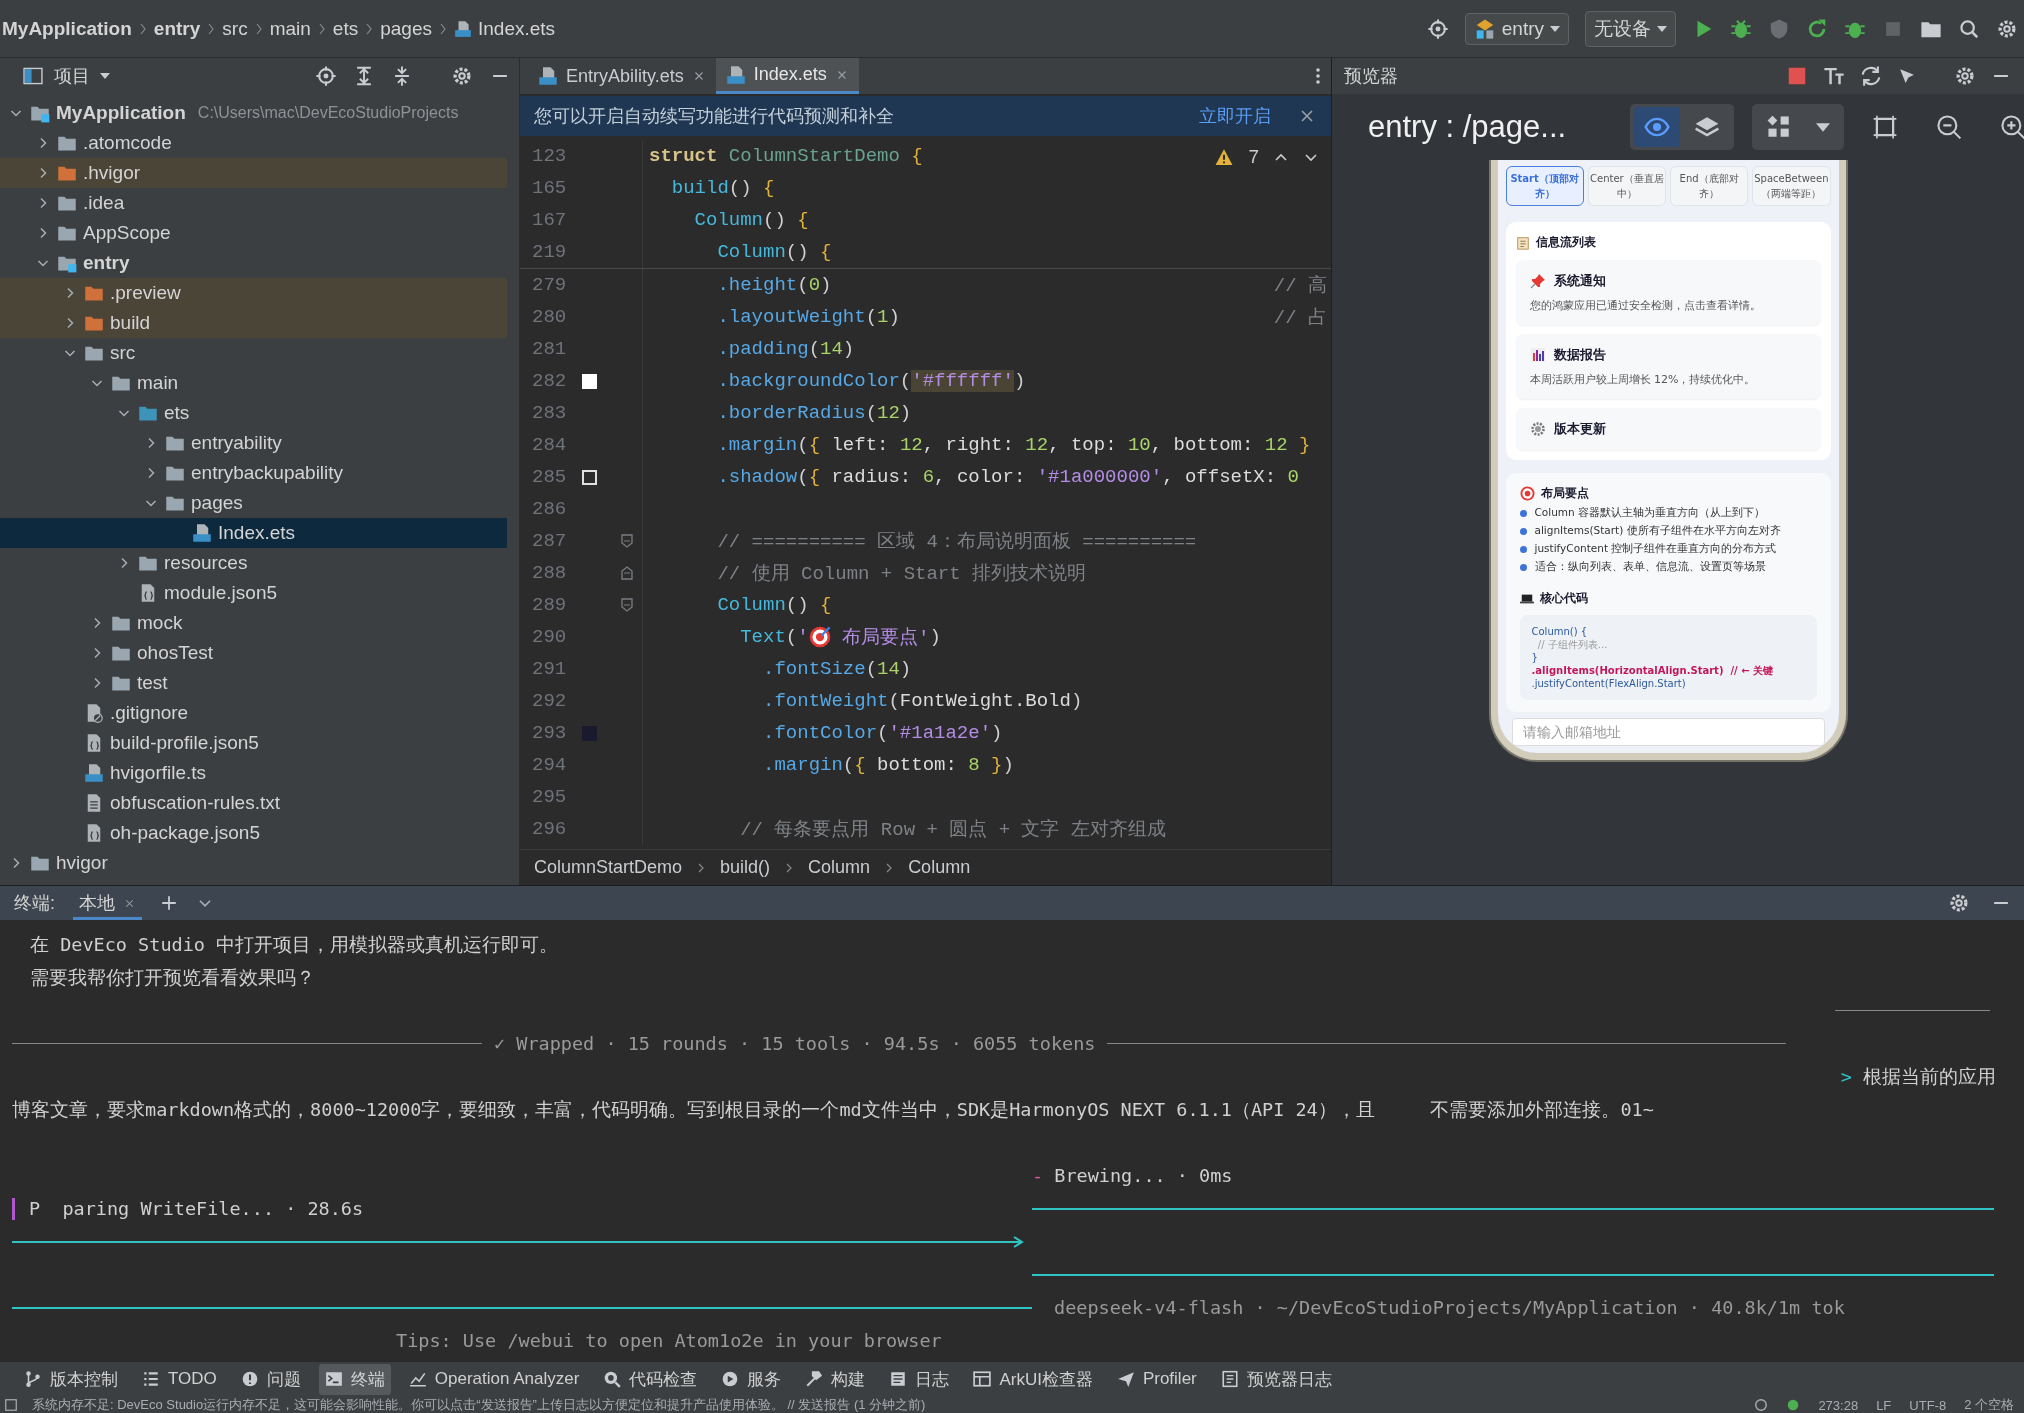 The width and height of the screenshot is (2024, 1413). I want to click on more-icon, so click(1318, 76).